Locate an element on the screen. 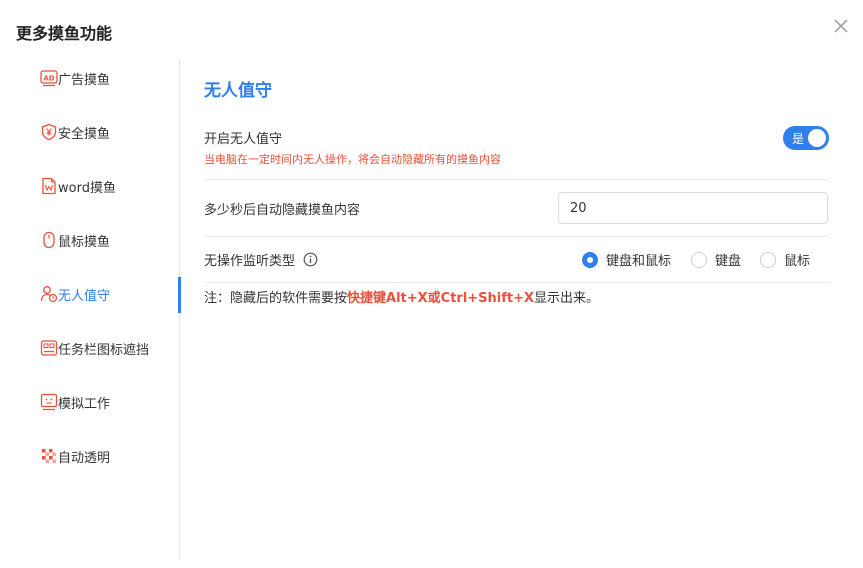 This screenshot has width=863, height=568. ad-icon: AD is located at coordinates (49, 78).